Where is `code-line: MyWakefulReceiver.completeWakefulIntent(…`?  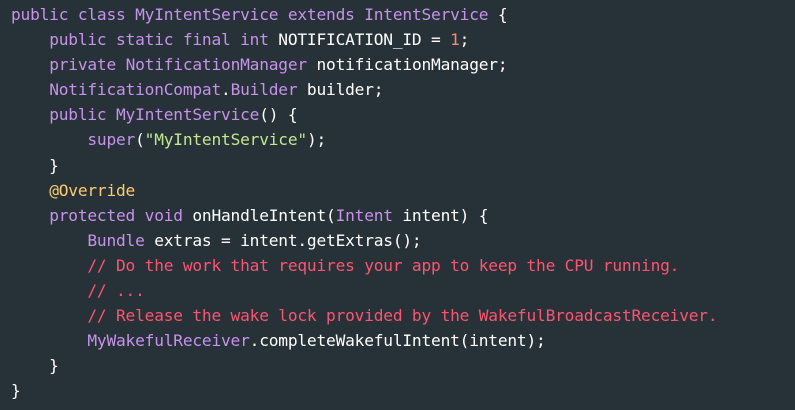
code-line: MyWakefulReceiver.completeWakefulIntent(… is located at coordinates (364, 340).